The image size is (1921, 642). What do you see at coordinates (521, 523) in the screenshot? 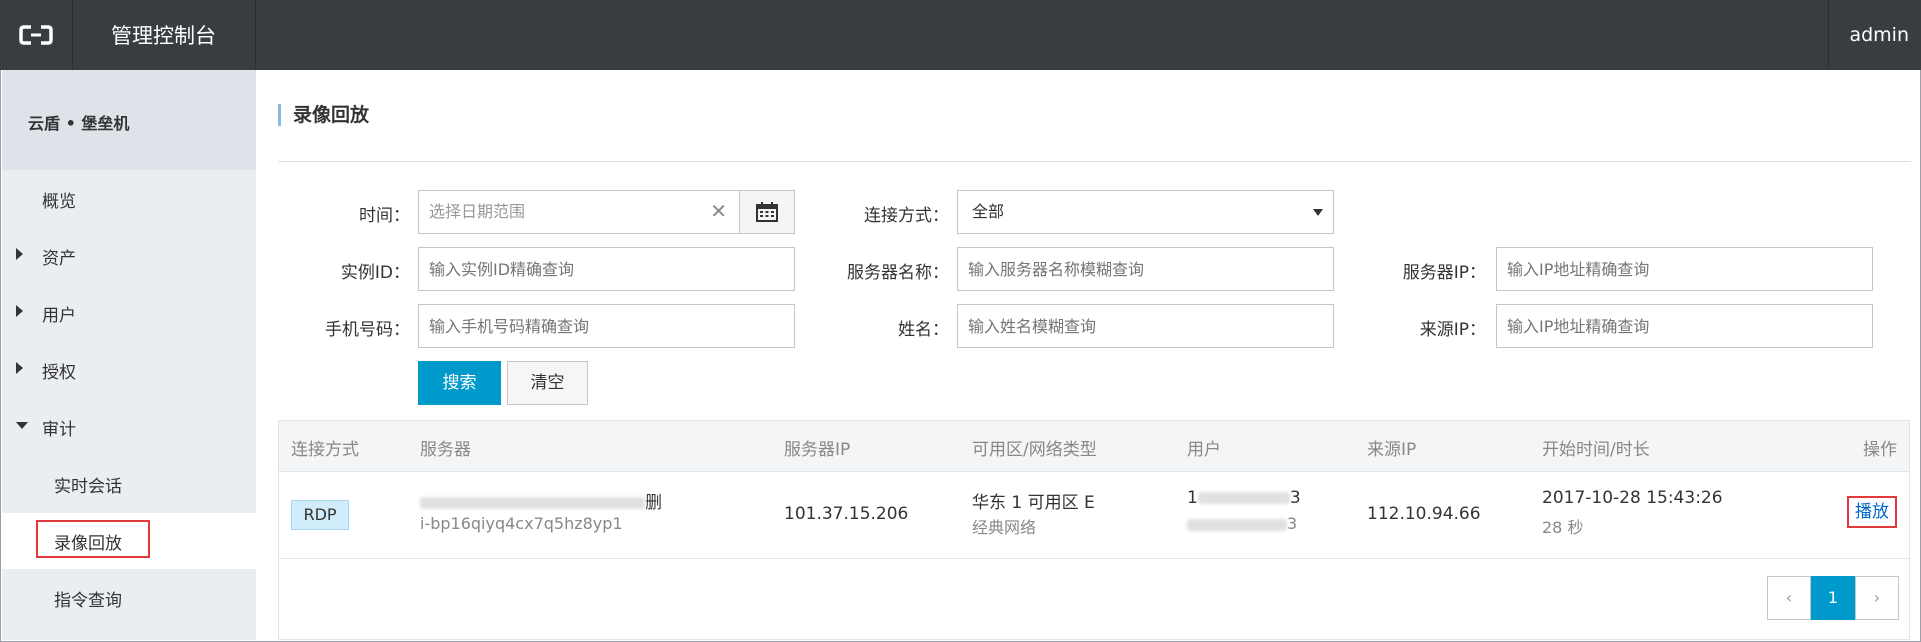
I see `instance-id: i-bp16qiyq4cx7q5hz8yp1` at bounding box center [521, 523].